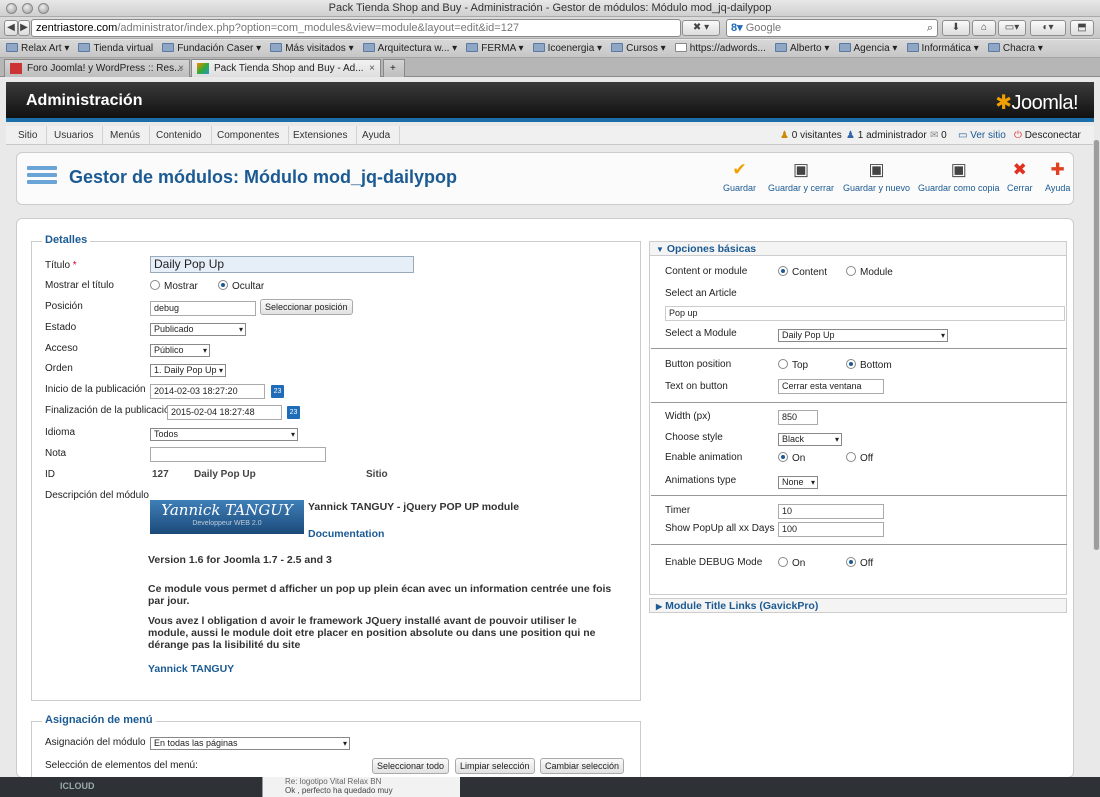 Image resolution: width=1100 pixels, height=797 pixels. I want to click on language-select: Todos ▾, so click(224, 434).